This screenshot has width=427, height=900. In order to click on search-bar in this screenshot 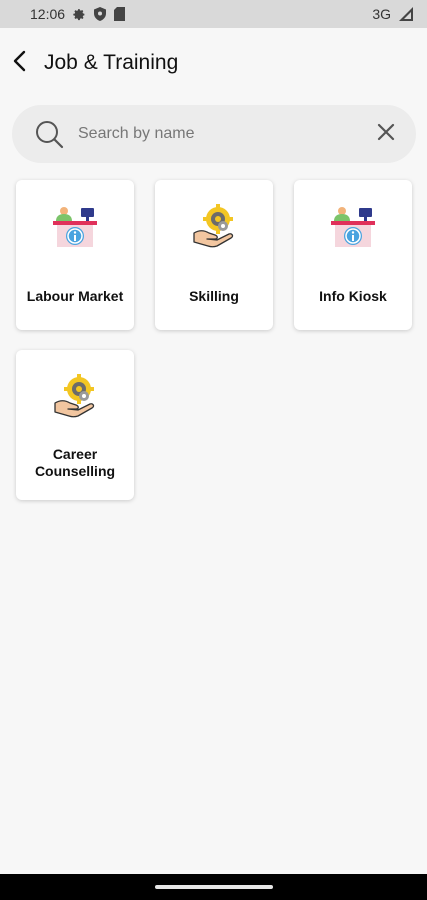, I will do `click(214, 134)`.